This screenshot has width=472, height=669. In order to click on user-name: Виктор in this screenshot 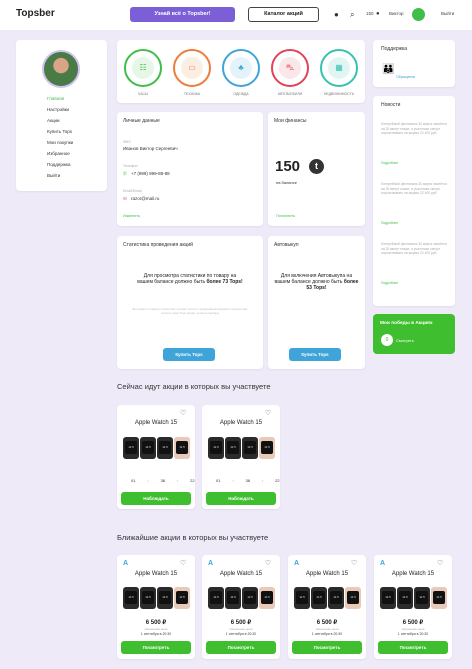, I will do `click(396, 13)`.